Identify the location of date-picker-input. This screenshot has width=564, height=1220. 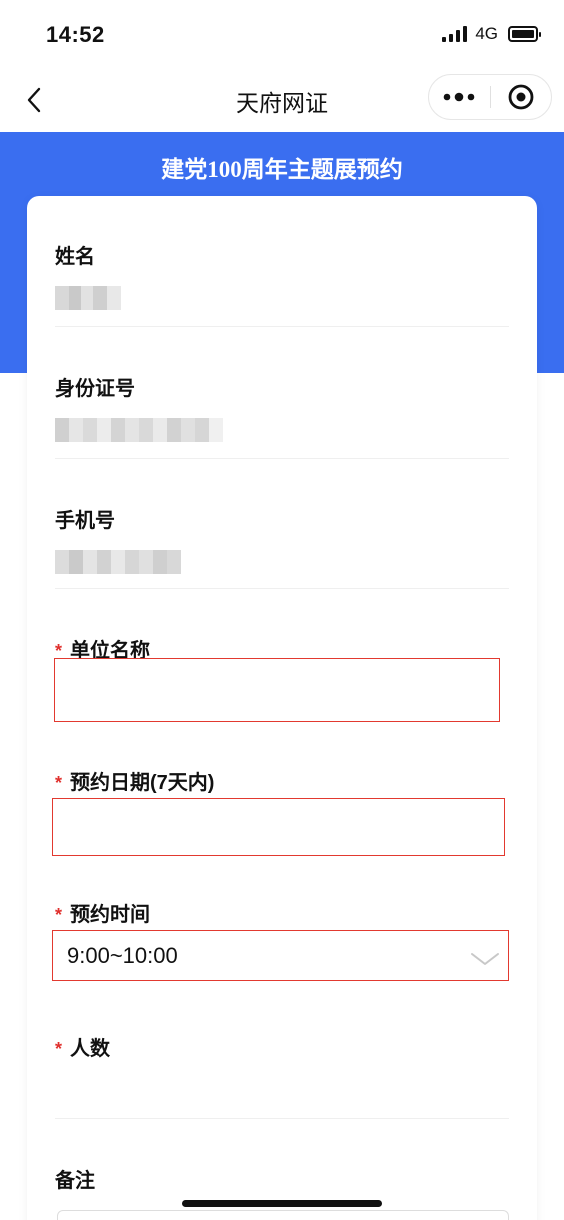
(278, 827).